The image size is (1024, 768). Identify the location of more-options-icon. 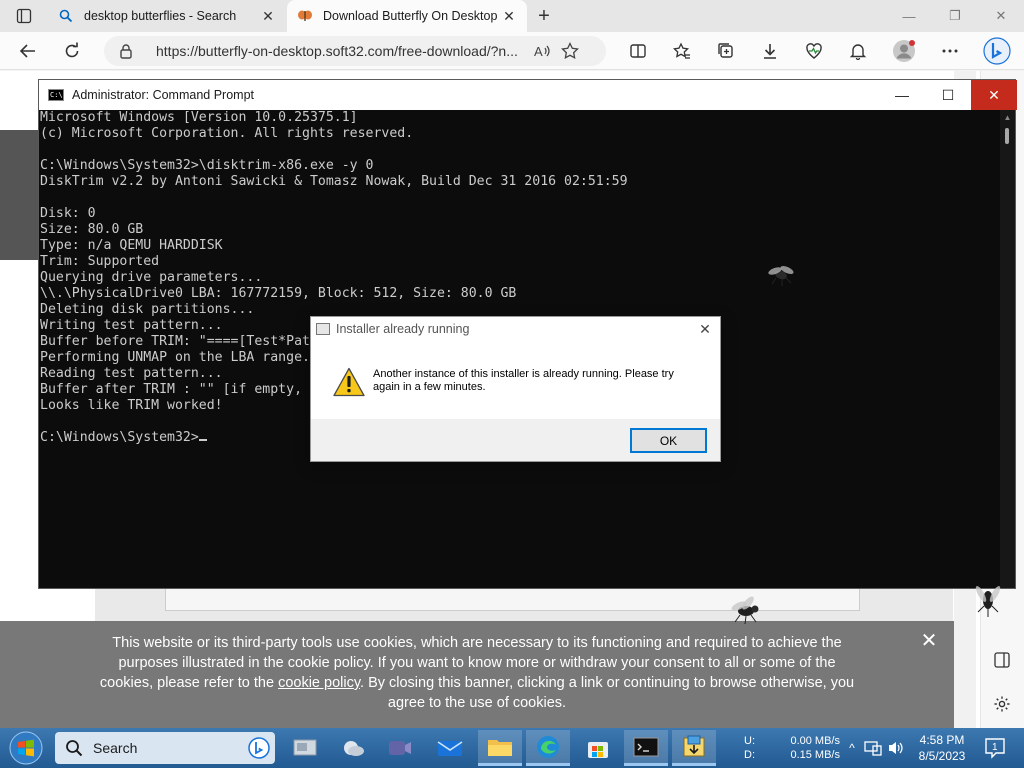
(950, 51).